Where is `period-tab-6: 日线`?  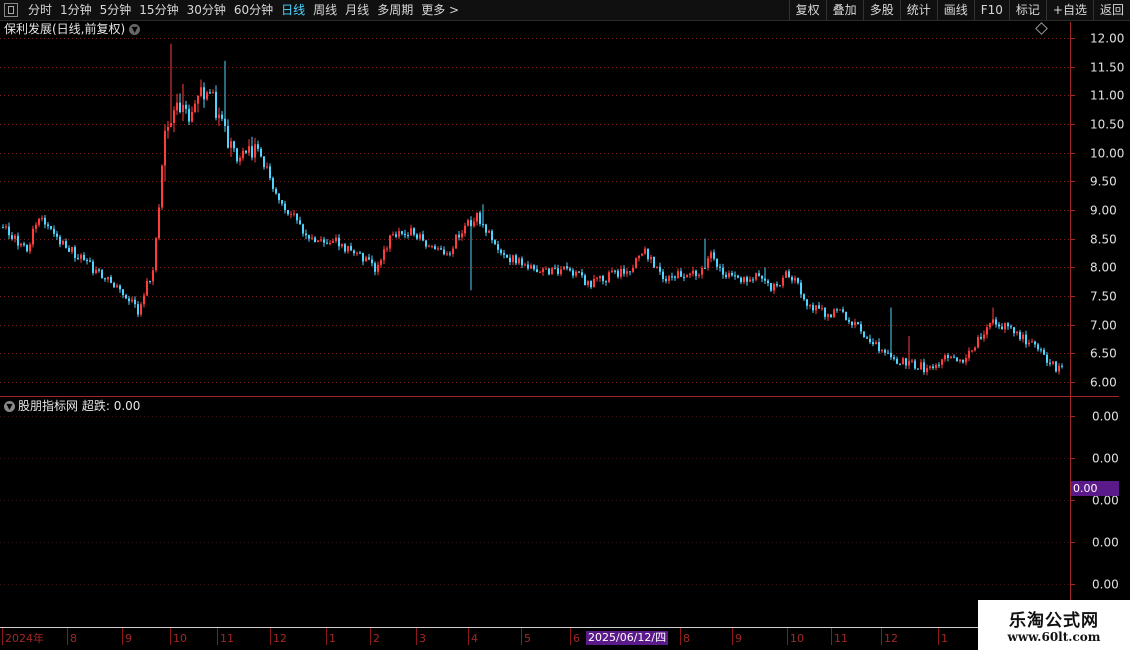
period-tab-6: 日线 is located at coordinates (293, 10).